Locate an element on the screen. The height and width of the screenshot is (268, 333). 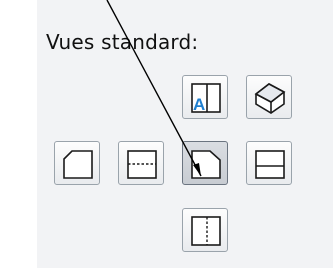
view-bottom-button is located at coordinates (205, 230).